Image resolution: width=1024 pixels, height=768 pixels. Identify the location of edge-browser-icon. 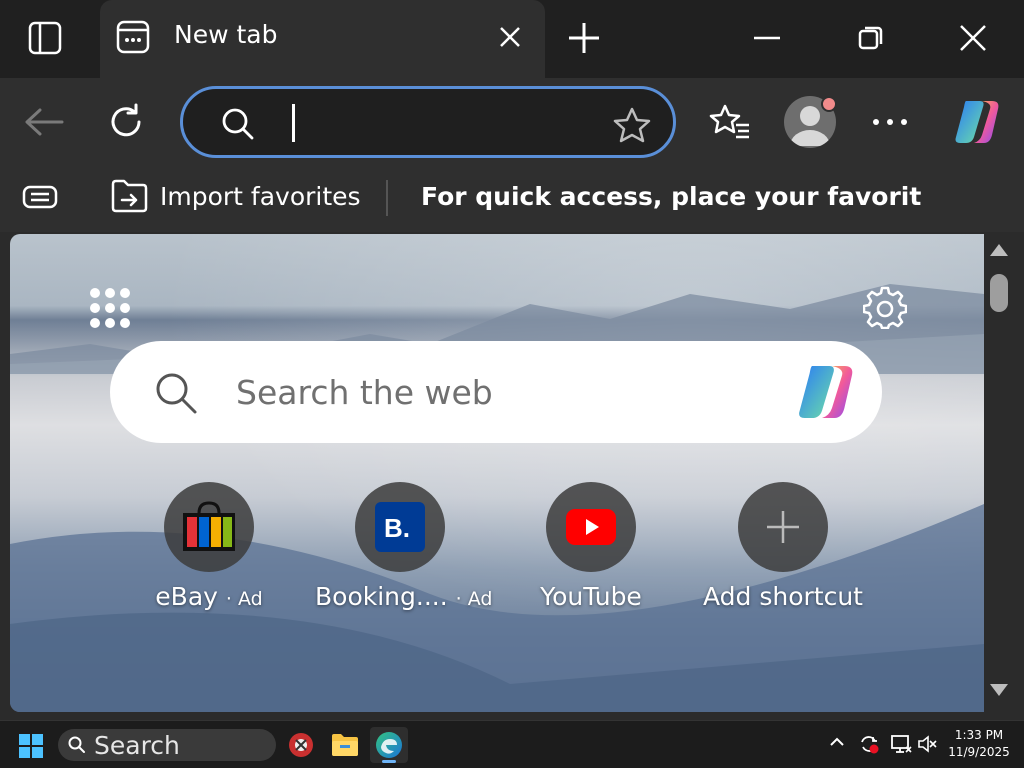
(389, 745).